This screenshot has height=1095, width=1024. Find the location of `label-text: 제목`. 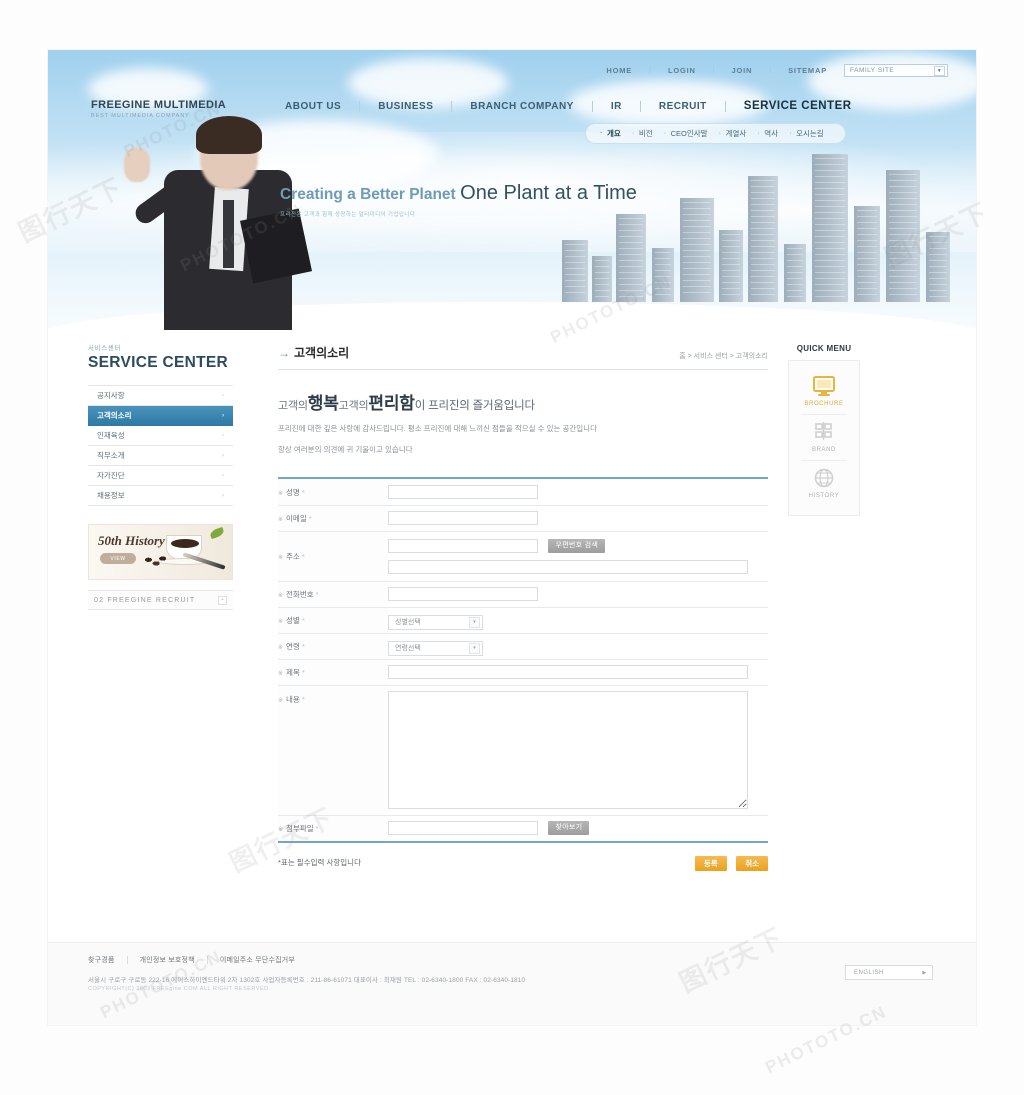

label-text: 제목 is located at coordinates (293, 672).